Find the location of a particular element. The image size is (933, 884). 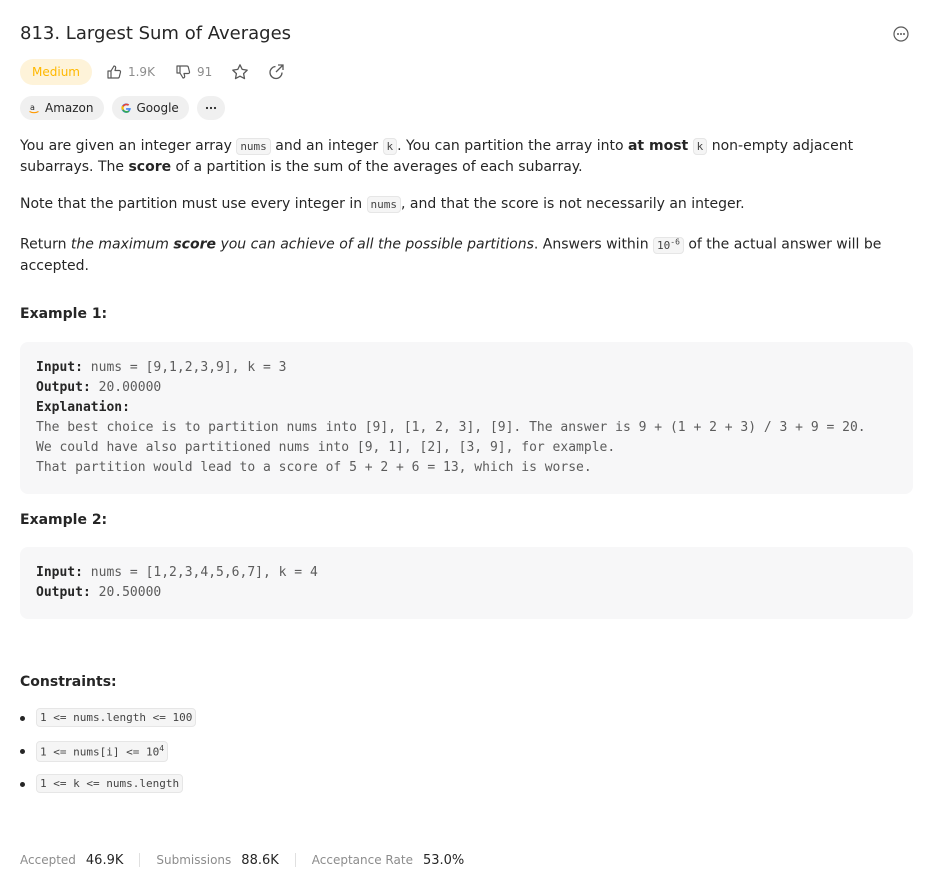

ellipsis-icon is located at coordinates (210, 108).